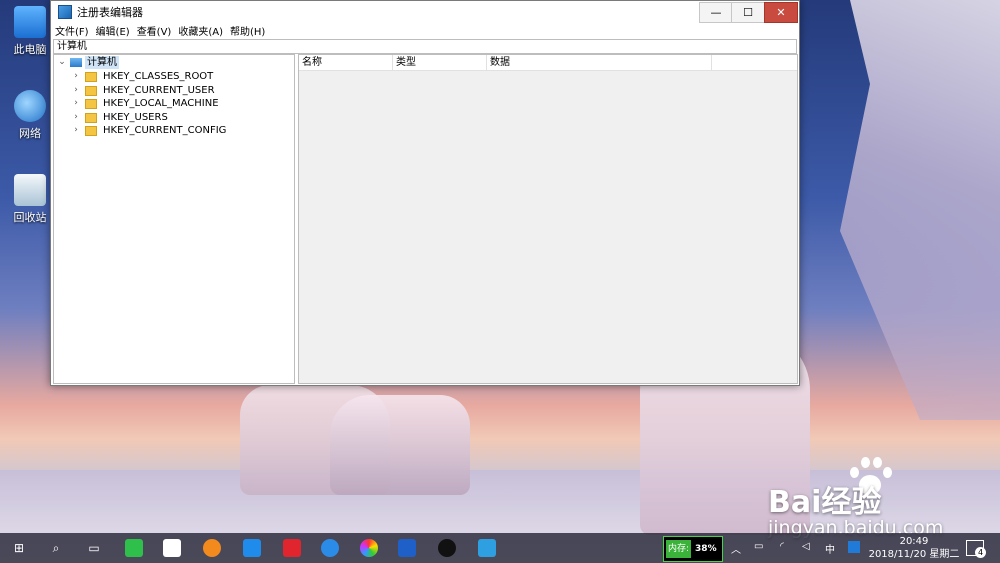 The height and width of the screenshot is (563, 1000). I want to click on task-view-icon: ▭, so click(94, 548).